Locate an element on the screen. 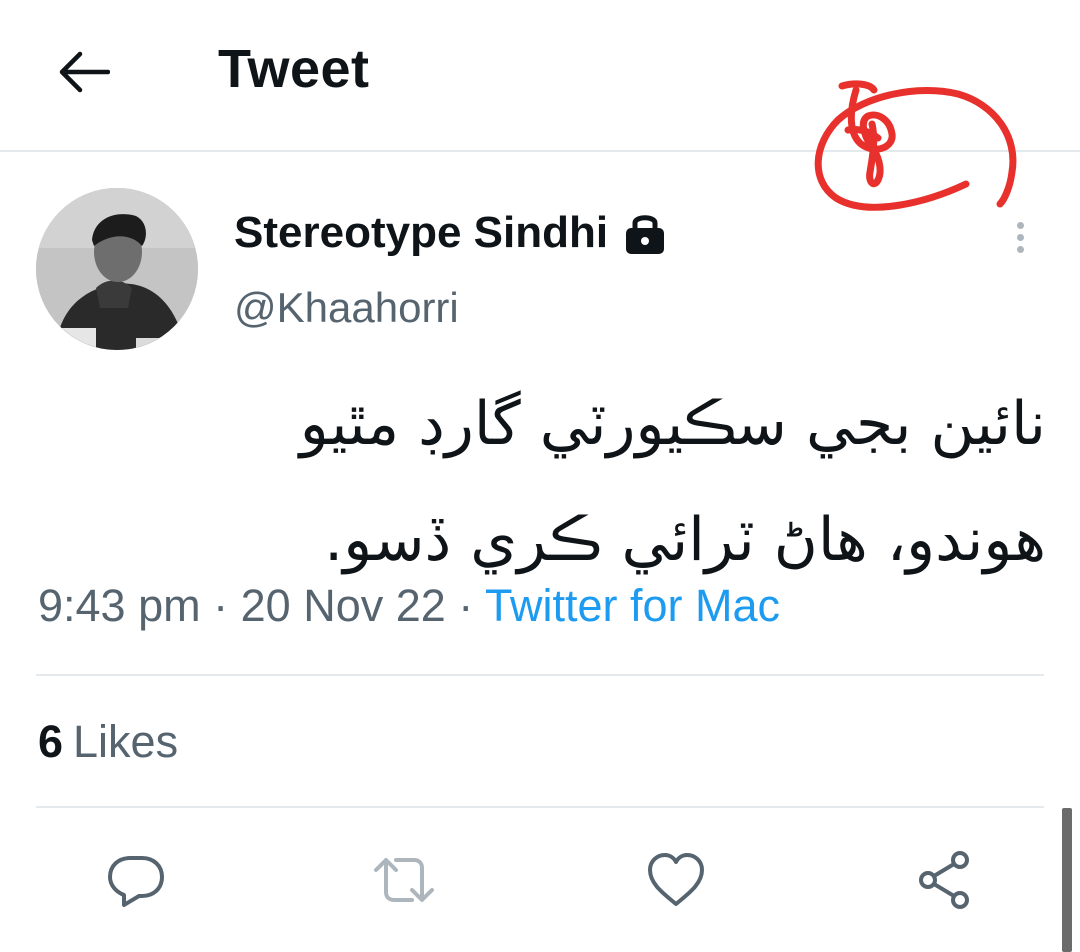 This screenshot has height=952, width=1080. back-button is located at coordinates (84, 72).